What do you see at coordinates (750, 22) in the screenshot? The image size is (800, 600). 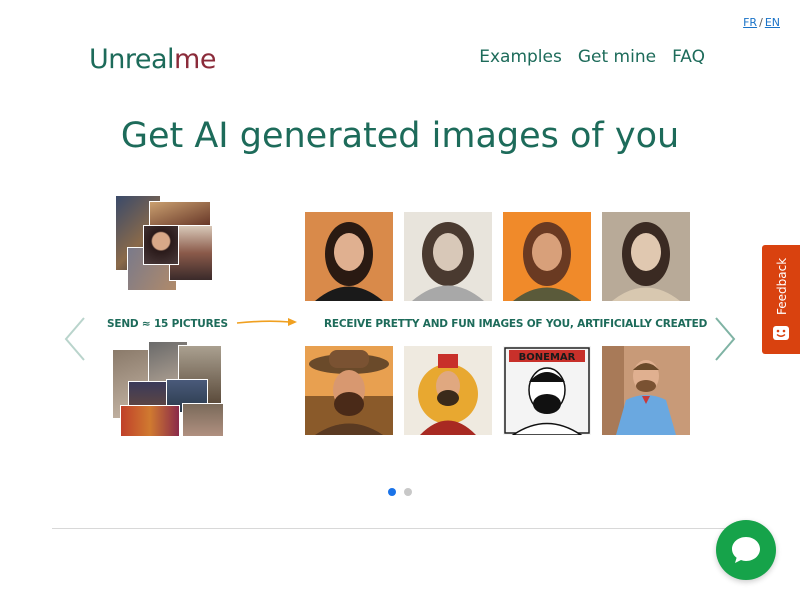 I see `lang-fr-link: FR` at bounding box center [750, 22].